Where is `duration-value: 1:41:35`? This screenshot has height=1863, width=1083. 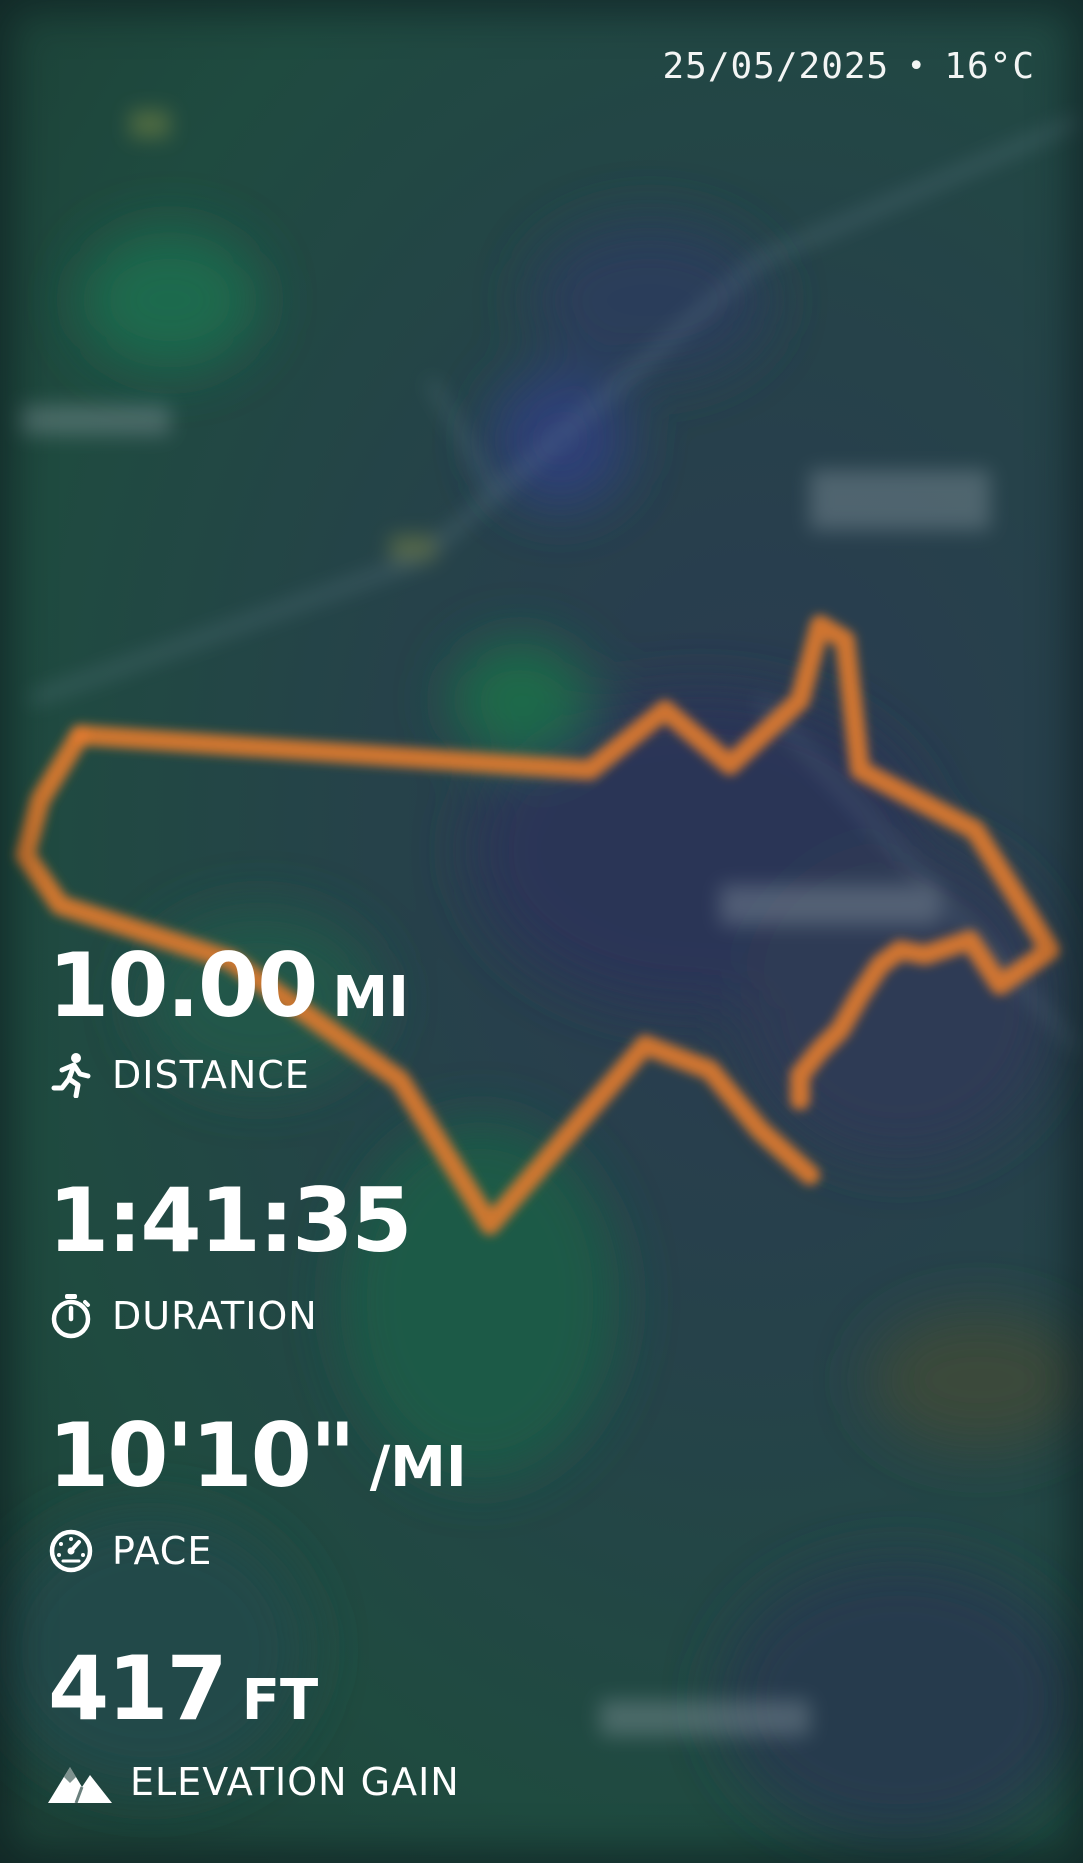
duration-value: 1:41:35 is located at coordinates (230, 1220).